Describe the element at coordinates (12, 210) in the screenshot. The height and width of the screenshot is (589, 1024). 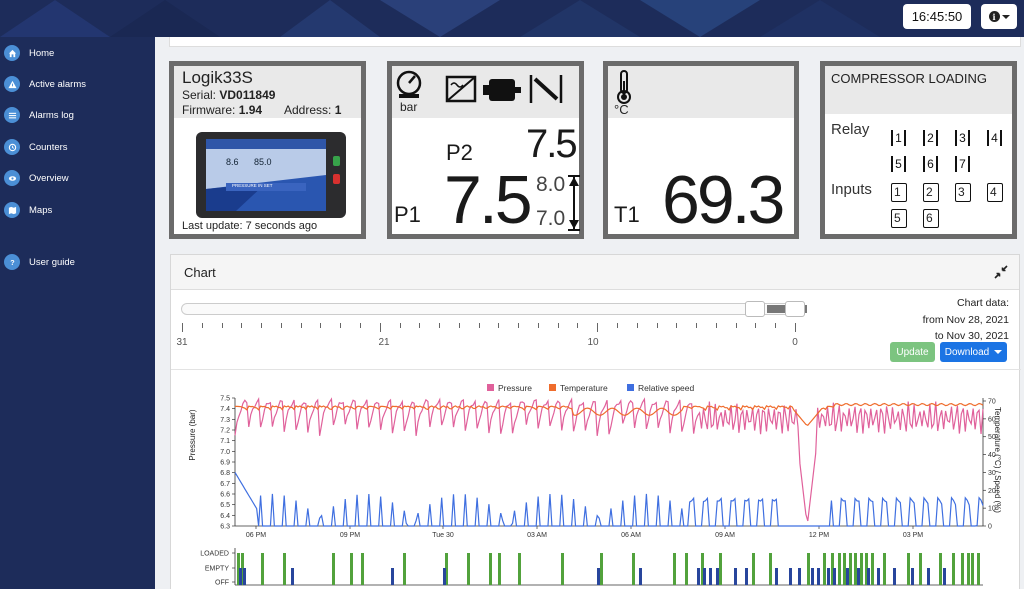
I see `map-icon` at that location.